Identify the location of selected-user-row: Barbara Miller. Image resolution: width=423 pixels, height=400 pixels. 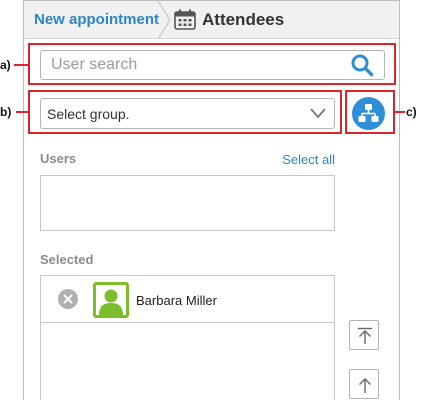
(187, 299).